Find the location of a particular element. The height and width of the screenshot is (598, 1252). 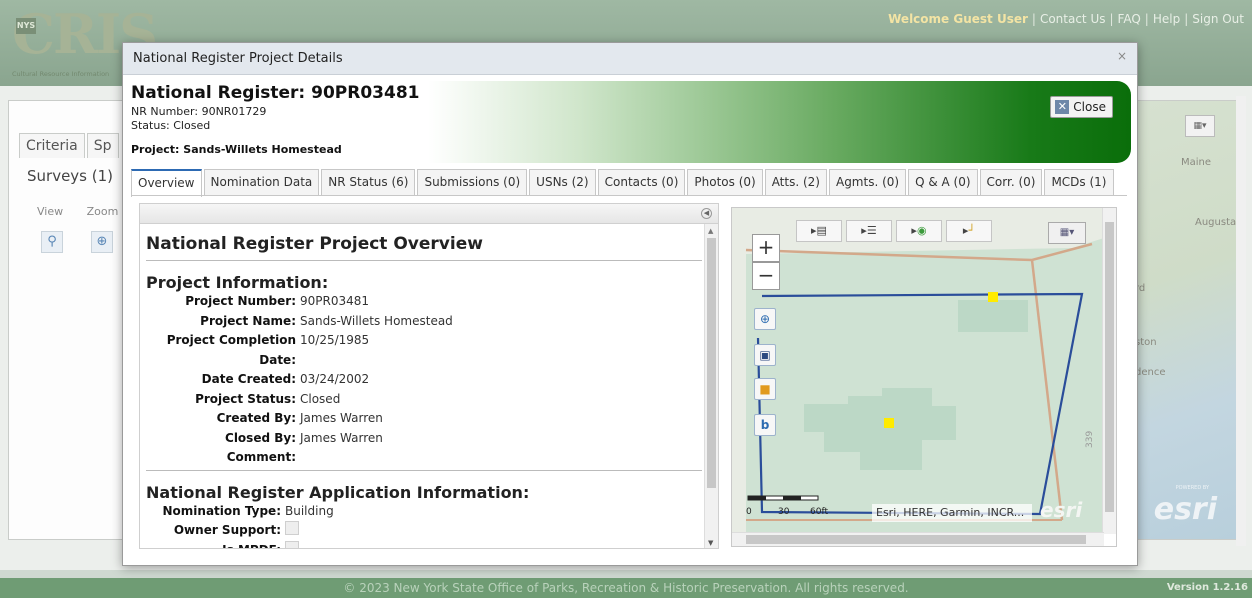

field-value: James Warren is located at coordinates (341, 437).